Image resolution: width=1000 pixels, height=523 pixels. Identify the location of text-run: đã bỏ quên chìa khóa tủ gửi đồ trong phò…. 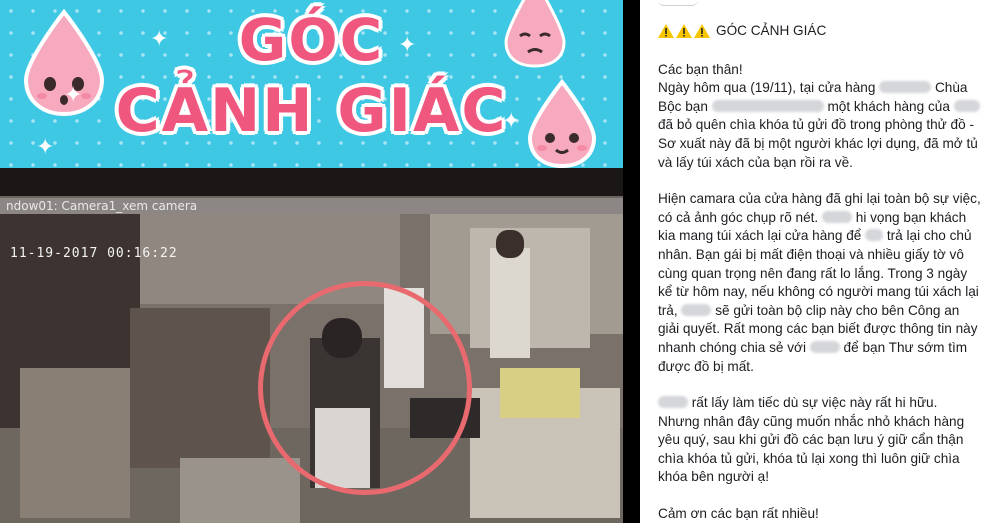
(818, 143).